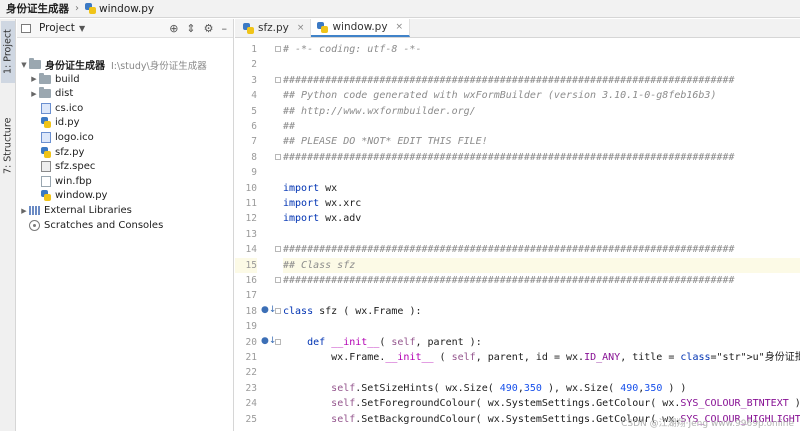 This screenshot has height=431, width=800. I want to click on line-number: 25, so click(251, 419).